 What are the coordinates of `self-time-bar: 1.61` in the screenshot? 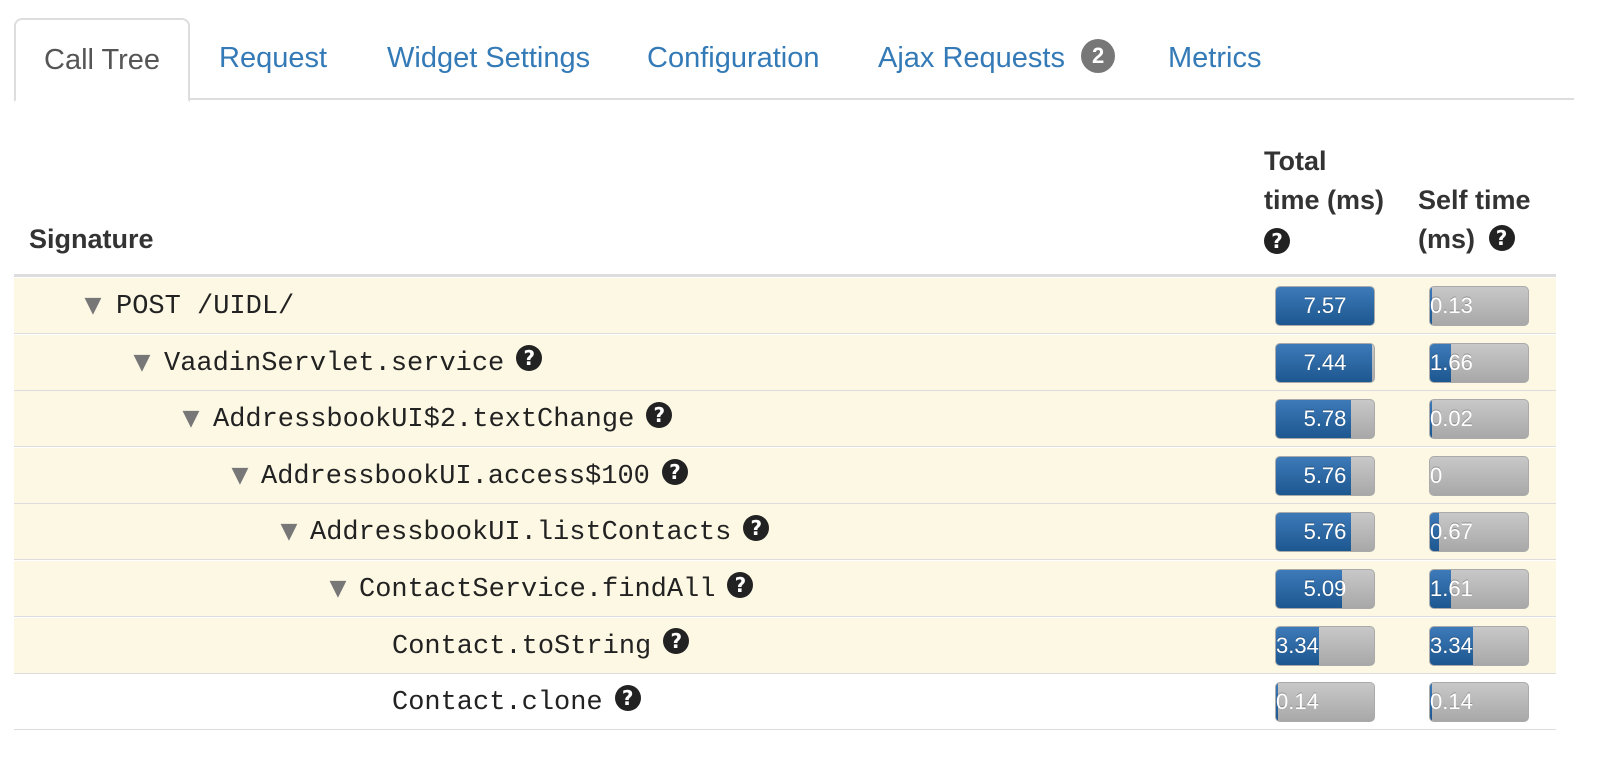 It's located at (1479, 589).